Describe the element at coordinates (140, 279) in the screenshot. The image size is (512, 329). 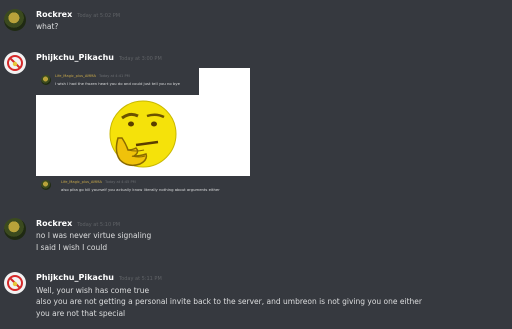
I see `timestamp: Today at 5:11 PM` at that location.